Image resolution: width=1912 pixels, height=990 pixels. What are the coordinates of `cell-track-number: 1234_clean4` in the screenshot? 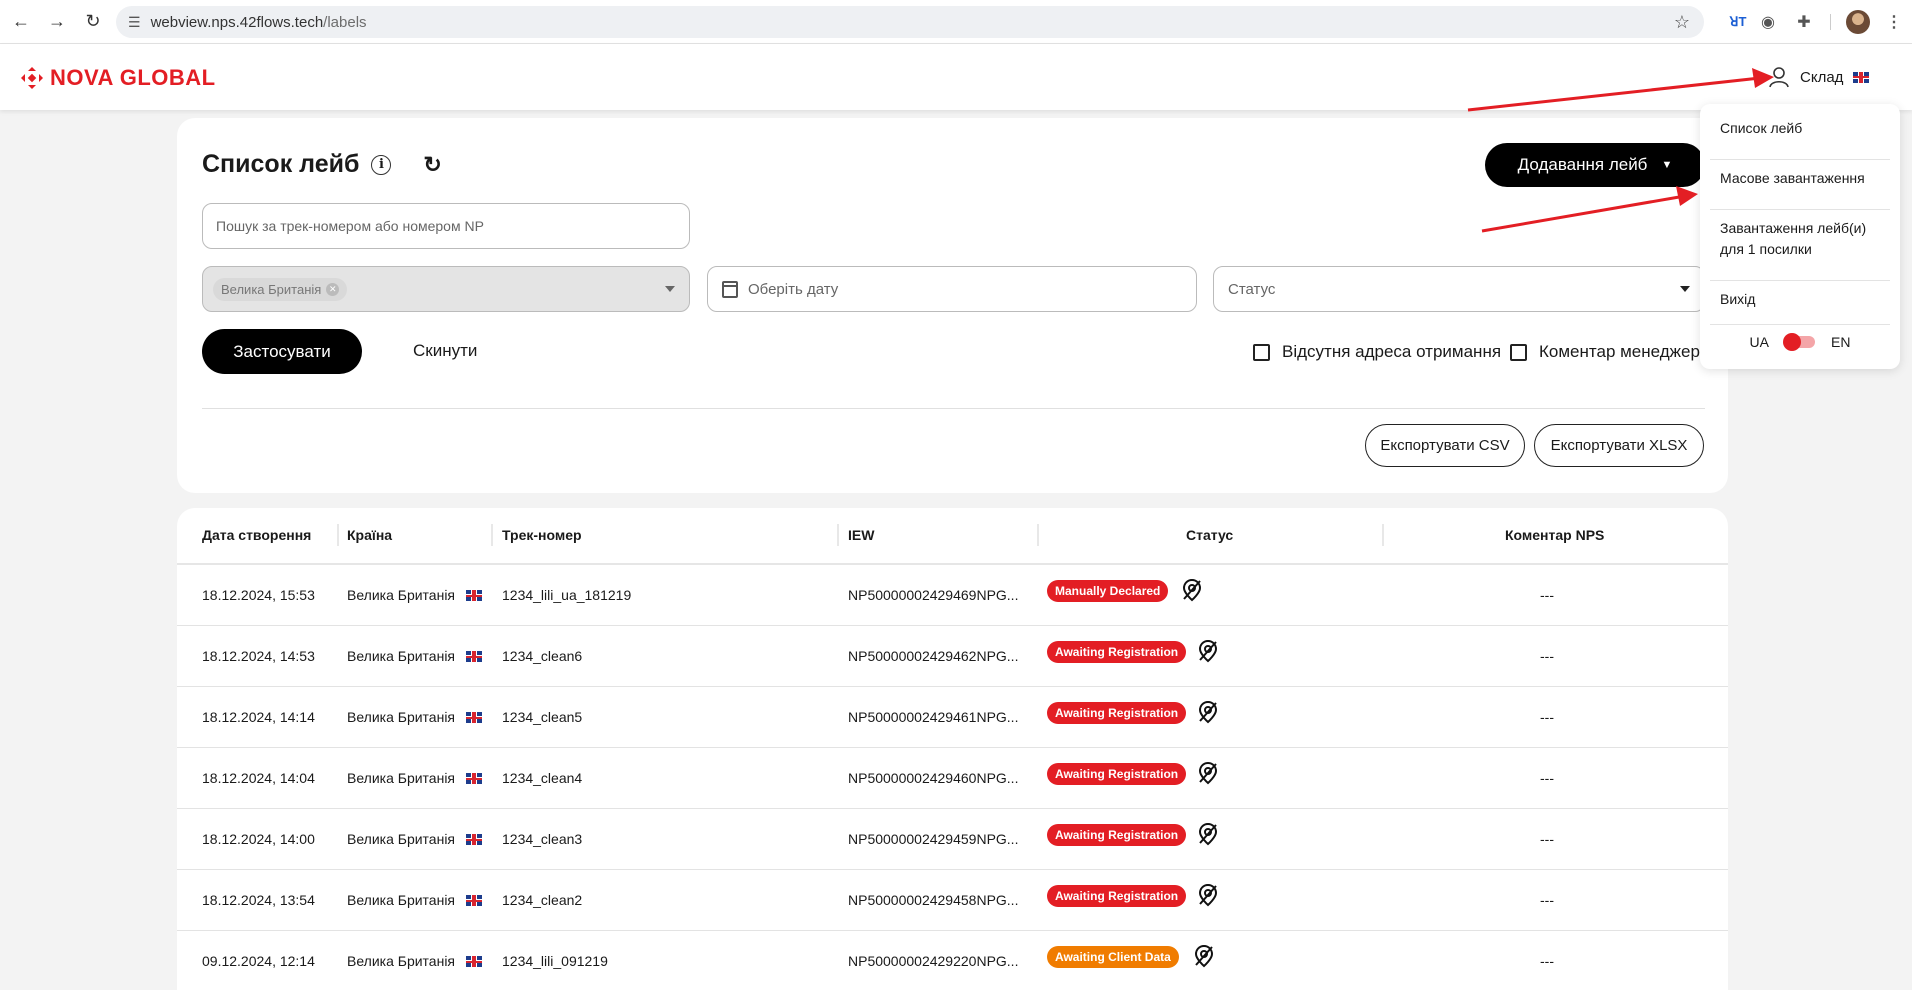 It's located at (542, 778).